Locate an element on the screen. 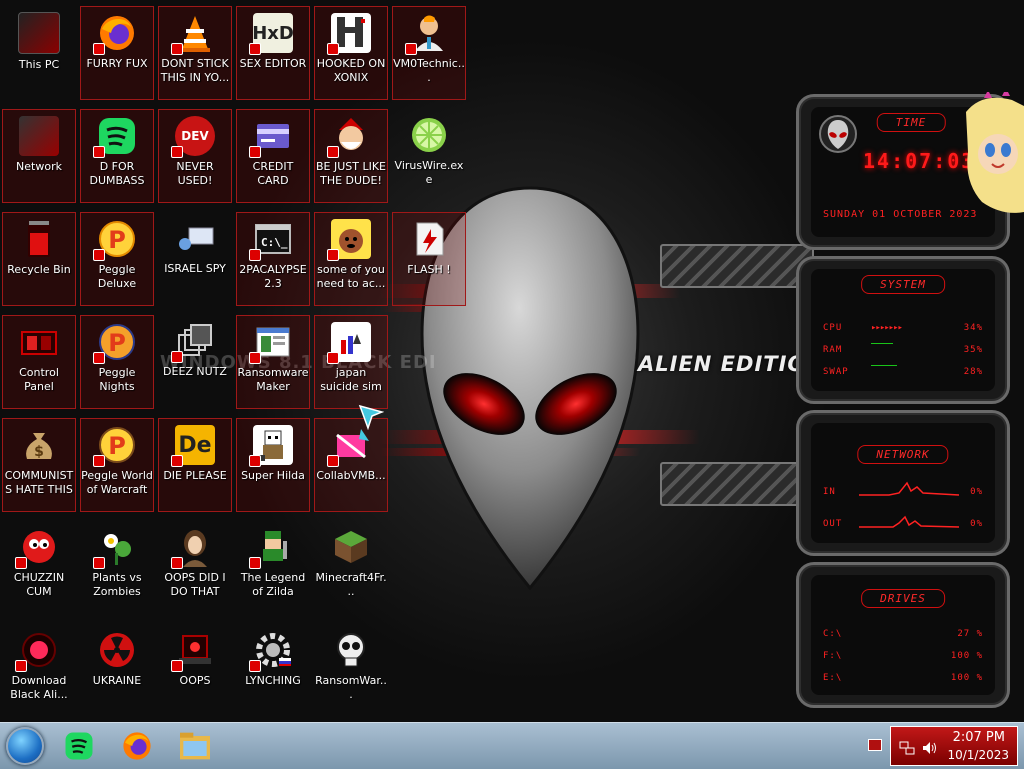 Image resolution: width=1024 pixels, height=769 pixels. desktop-icon-oops: OOPS is located at coordinates (195, 671).